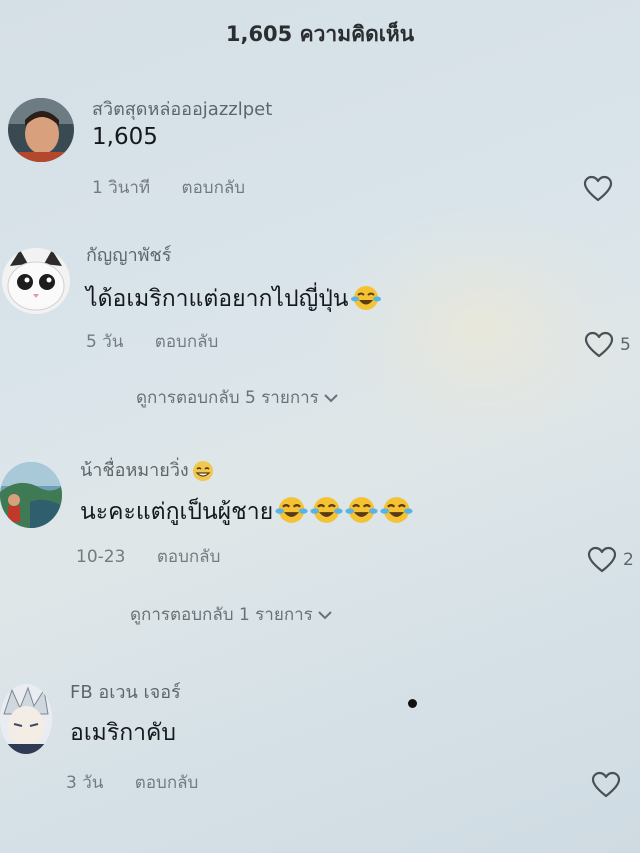 Image resolution: width=640 pixels, height=853 pixels. What do you see at coordinates (177, 512) in the screenshot?
I see `comment-text-content: นะคะแต่กูเป็นผู้ชาย` at bounding box center [177, 512].